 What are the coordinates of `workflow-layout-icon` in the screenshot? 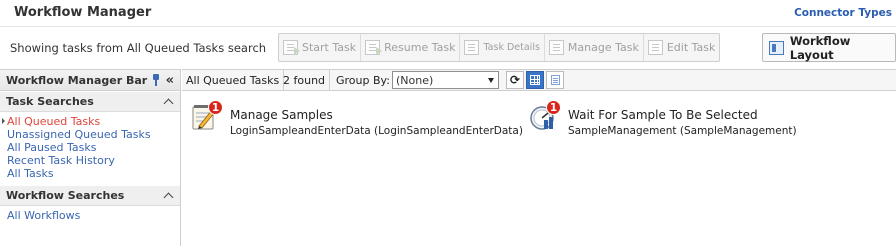 It's located at (776, 47).